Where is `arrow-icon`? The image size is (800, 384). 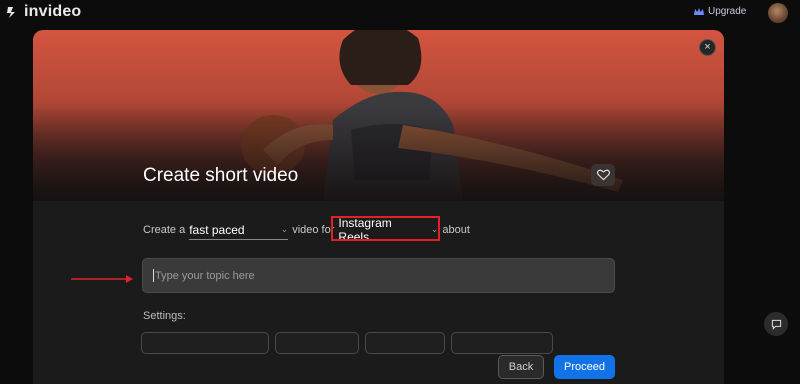 arrow-icon is located at coordinates (102, 279).